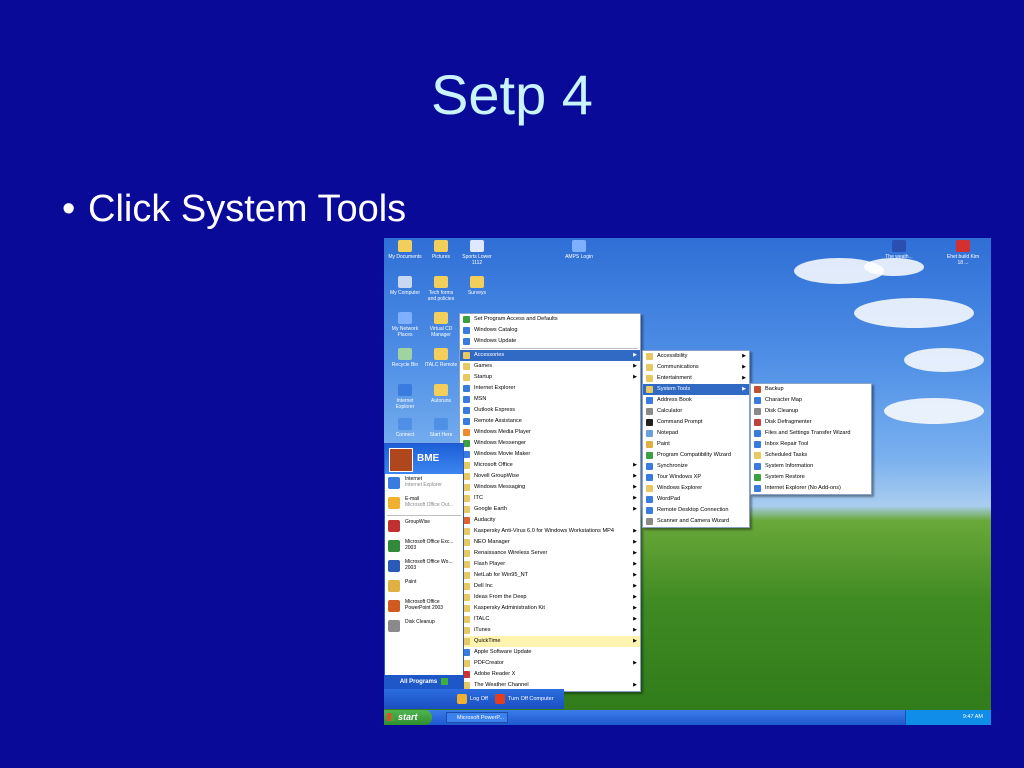 The height and width of the screenshot is (768, 1024). Describe the element at coordinates (550, 641) in the screenshot. I see `menu-item-quicktime: QuickTime ▶` at that location.